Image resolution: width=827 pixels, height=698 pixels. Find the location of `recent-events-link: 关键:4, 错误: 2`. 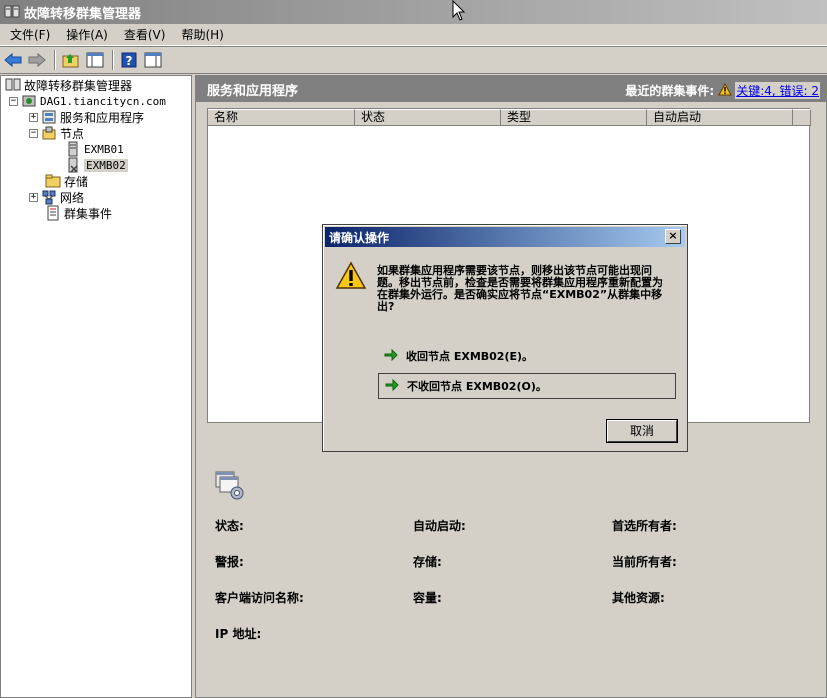

recent-events-link: 关键:4, 错误: 2 is located at coordinates (777, 90).